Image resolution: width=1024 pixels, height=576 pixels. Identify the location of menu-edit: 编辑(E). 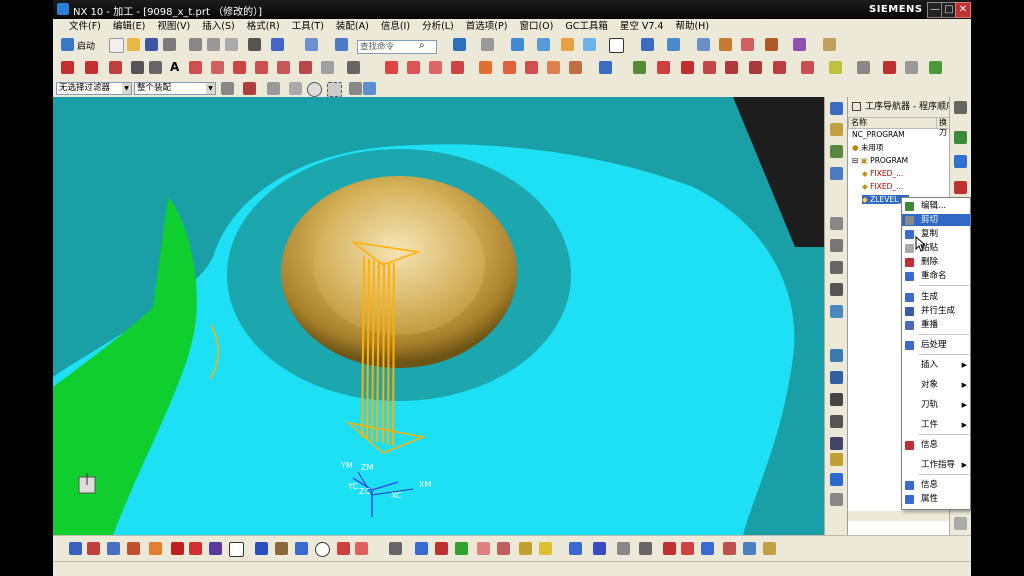
(129, 26).